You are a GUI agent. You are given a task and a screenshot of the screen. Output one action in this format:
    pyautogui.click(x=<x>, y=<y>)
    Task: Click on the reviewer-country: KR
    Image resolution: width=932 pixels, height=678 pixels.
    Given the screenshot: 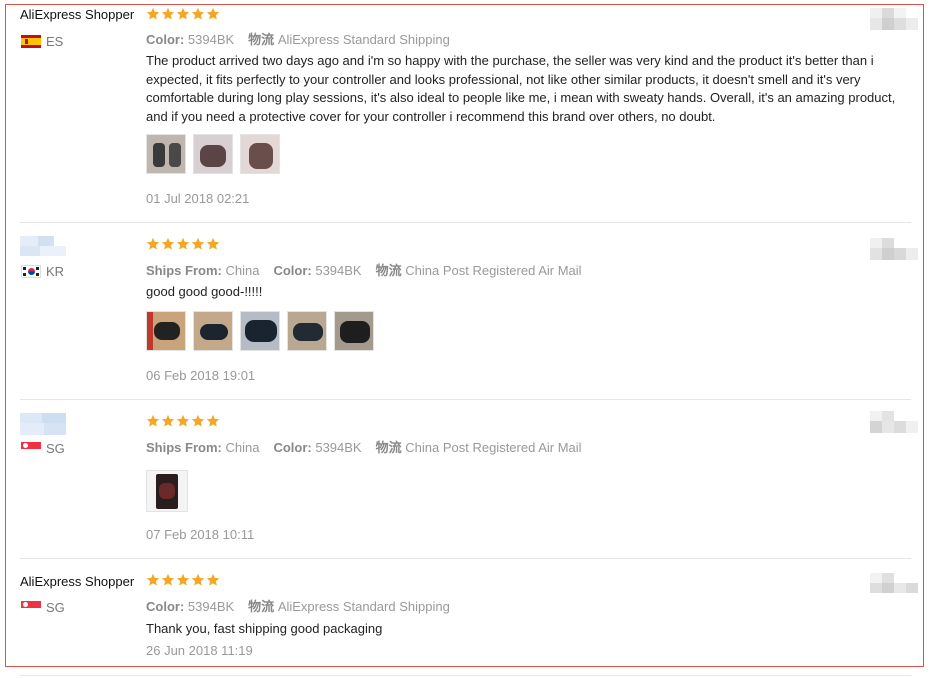 What is the action you would take?
    pyautogui.click(x=42, y=271)
    